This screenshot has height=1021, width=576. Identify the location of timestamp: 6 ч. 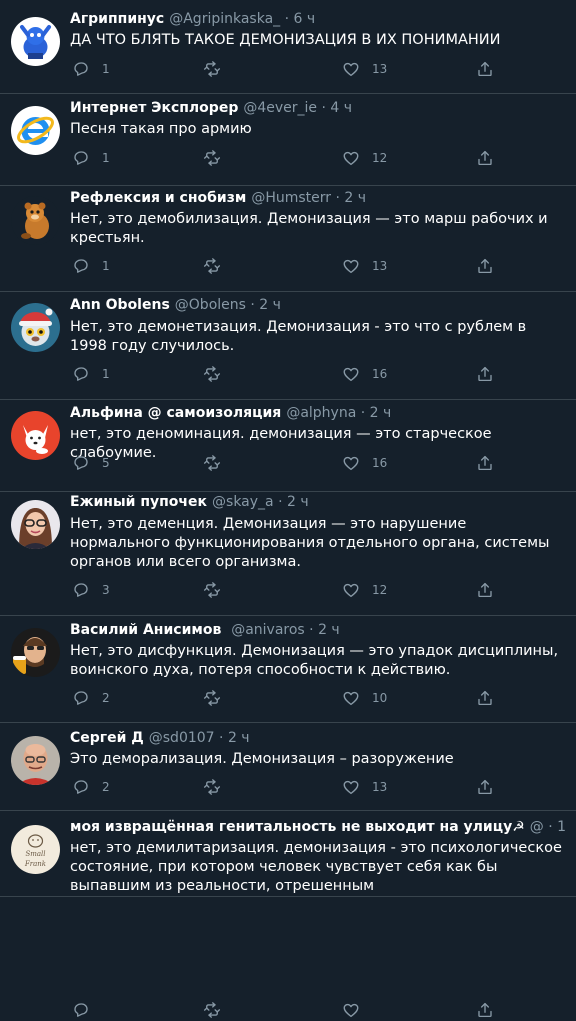
(305, 19).